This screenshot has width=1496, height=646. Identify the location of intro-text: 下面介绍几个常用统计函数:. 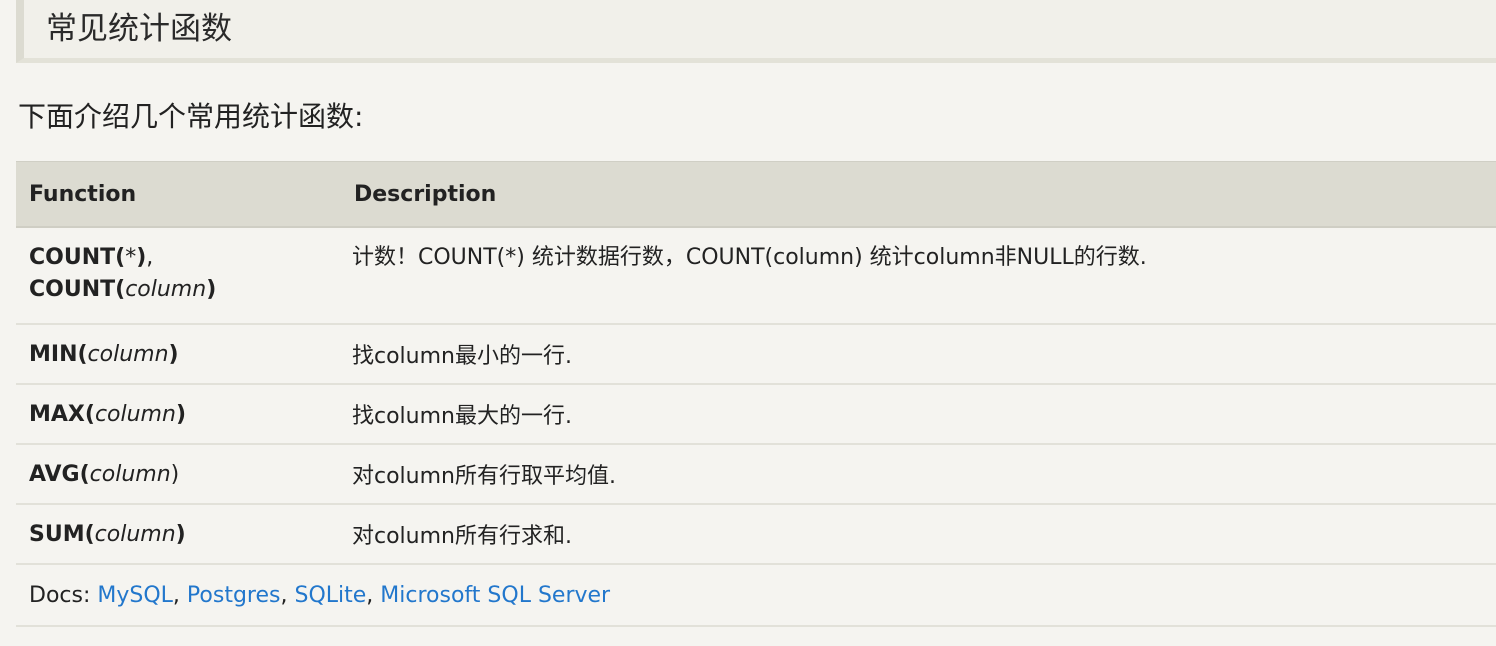
(191, 116).